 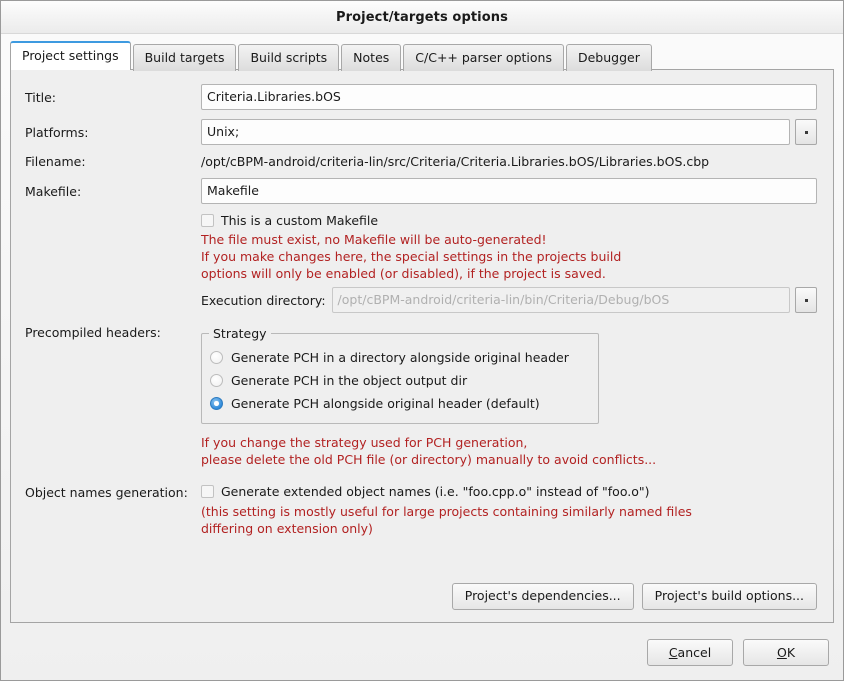 I want to click on ok-button: OK, so click(x=786, y=652).